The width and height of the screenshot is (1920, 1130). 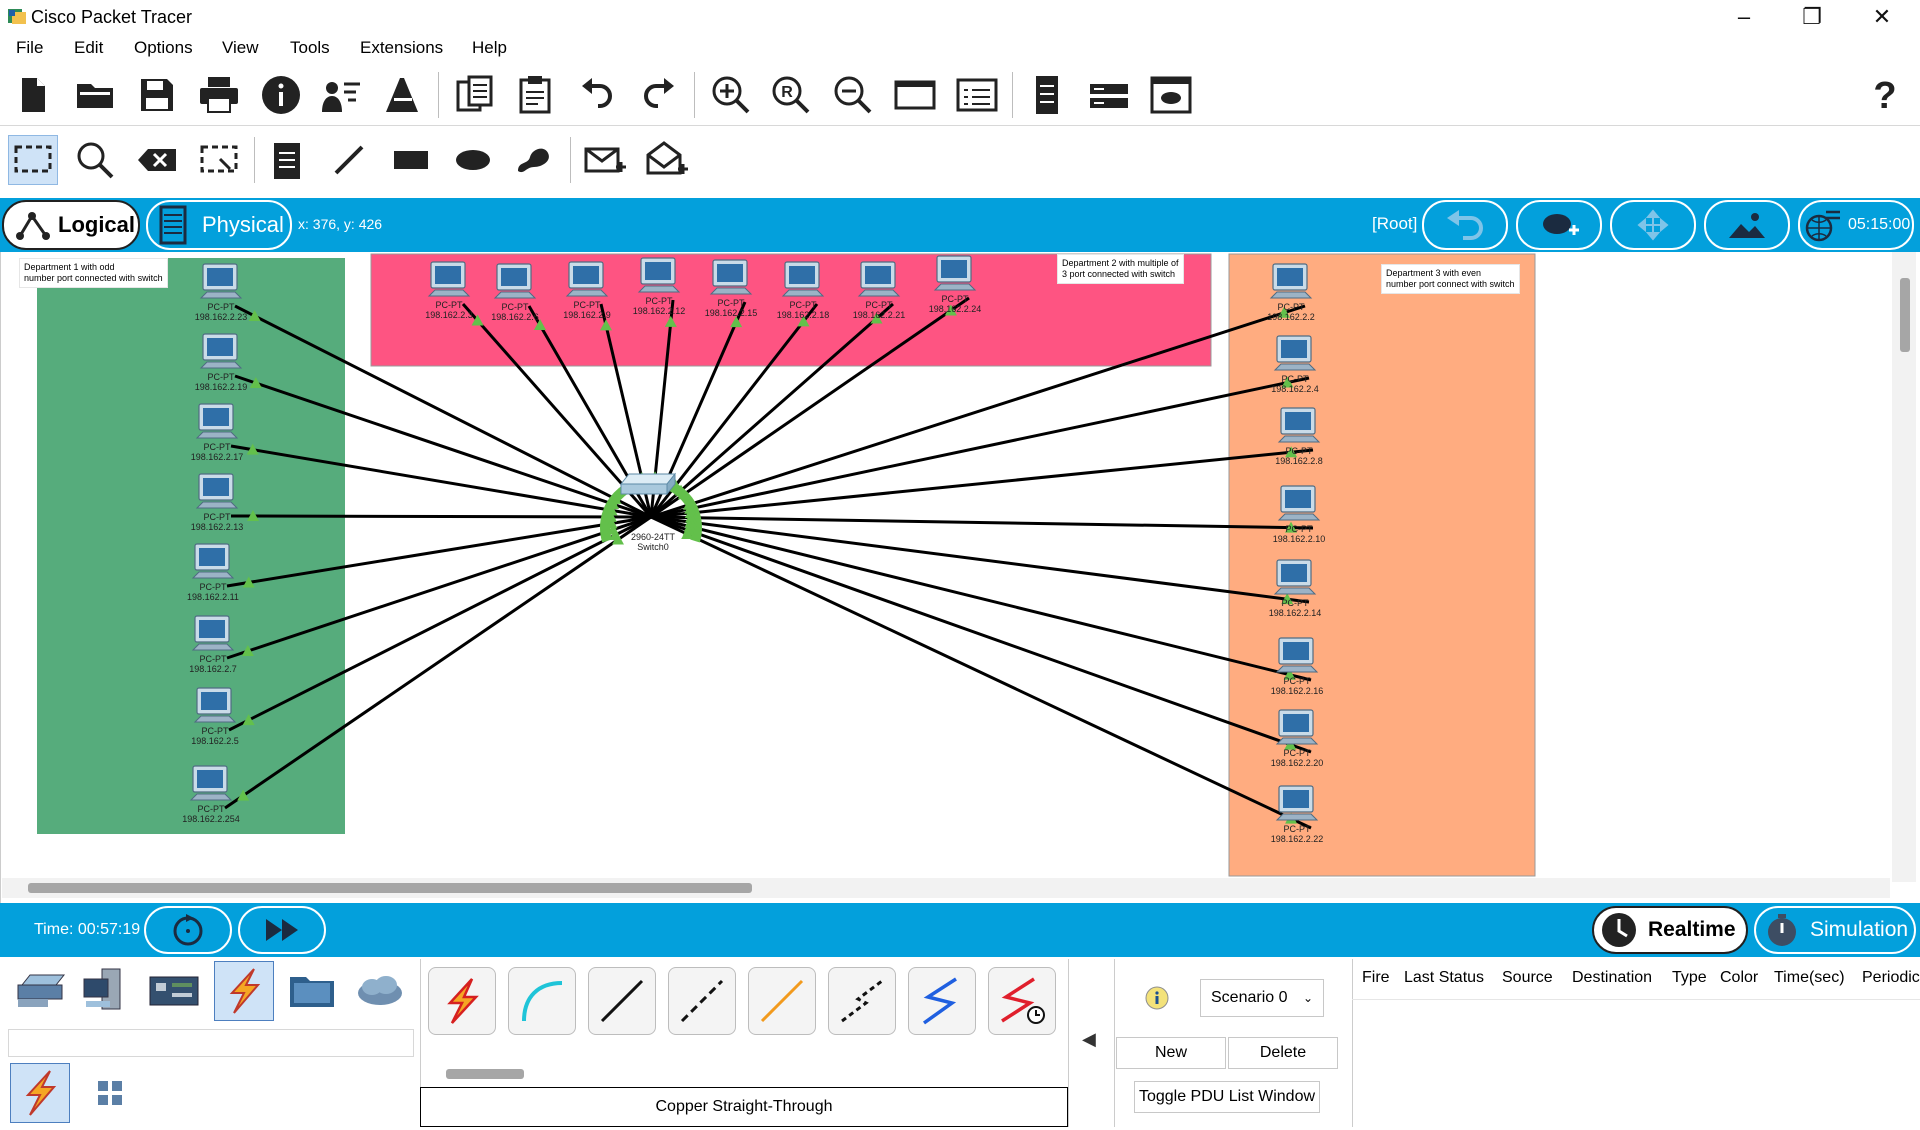 I want to click on scenario-select: Scenario 0 ⌄, so click(x=1262, y=998).